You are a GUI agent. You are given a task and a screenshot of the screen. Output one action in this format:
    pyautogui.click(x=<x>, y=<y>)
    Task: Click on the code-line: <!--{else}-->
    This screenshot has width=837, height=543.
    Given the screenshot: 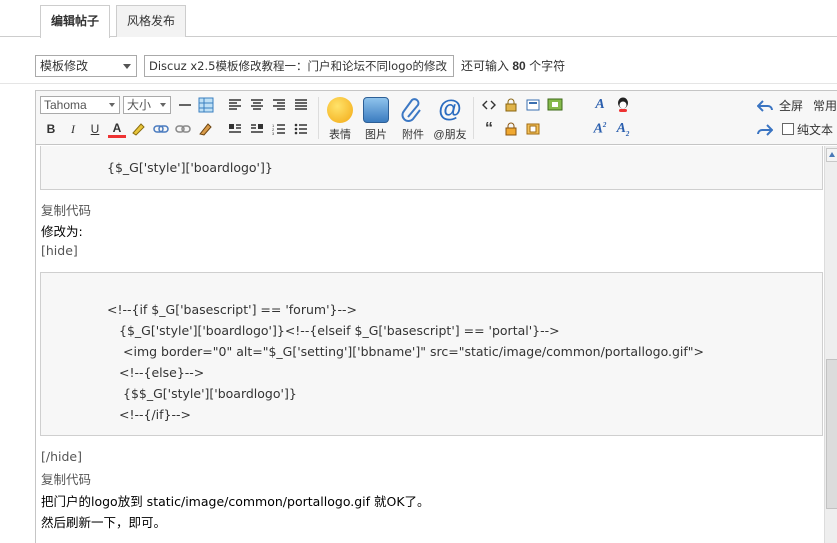 What is the action you would take?
    pyautogui.click(x=162, y=372)
    